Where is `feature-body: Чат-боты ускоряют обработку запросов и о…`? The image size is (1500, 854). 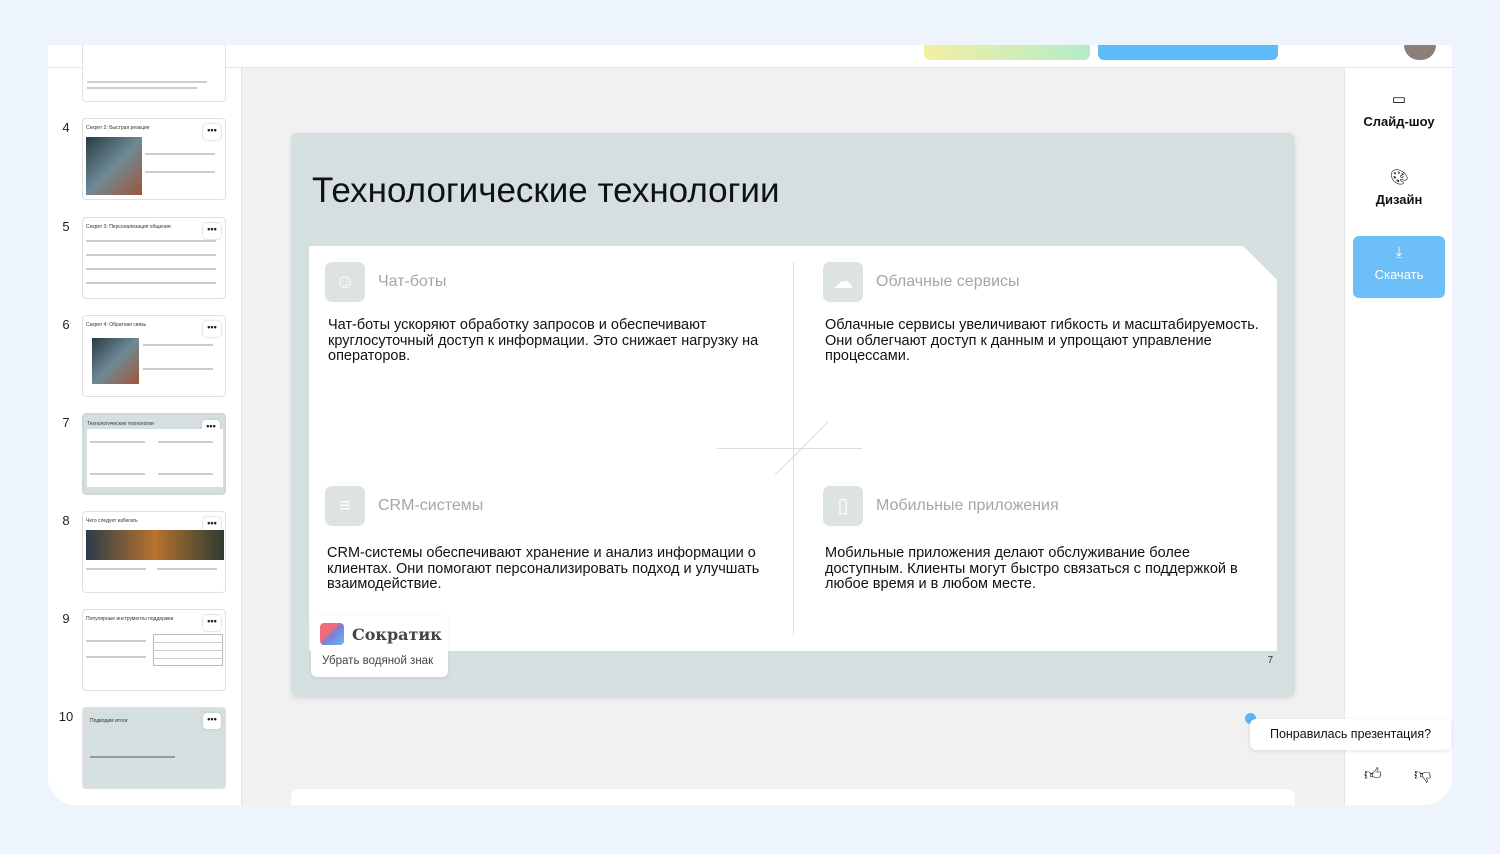
feature-body: Чат-боты ускоряют обработку запросов и о… is located at coordinates (543, 340).